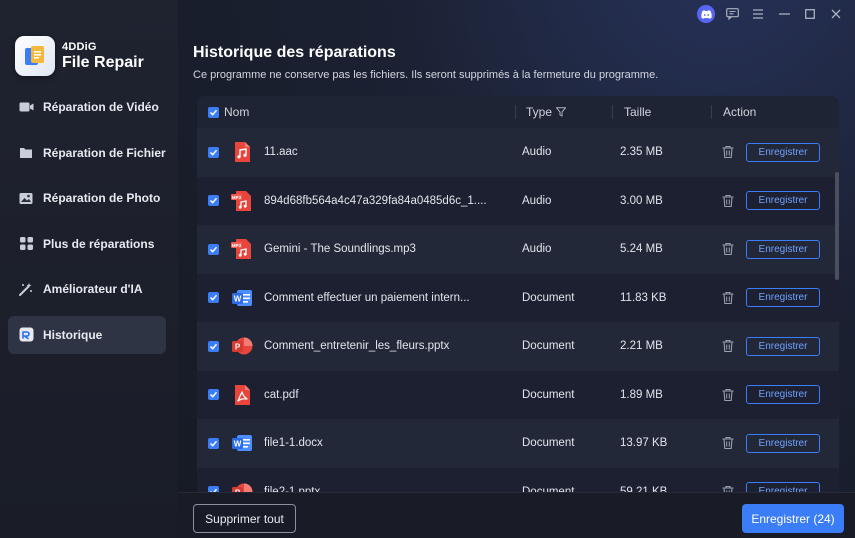 The width and height of the screenshot is (855, 538). Describe the element at coordinates (612, 112) in the screenshot. I see `column-divider` at that location.